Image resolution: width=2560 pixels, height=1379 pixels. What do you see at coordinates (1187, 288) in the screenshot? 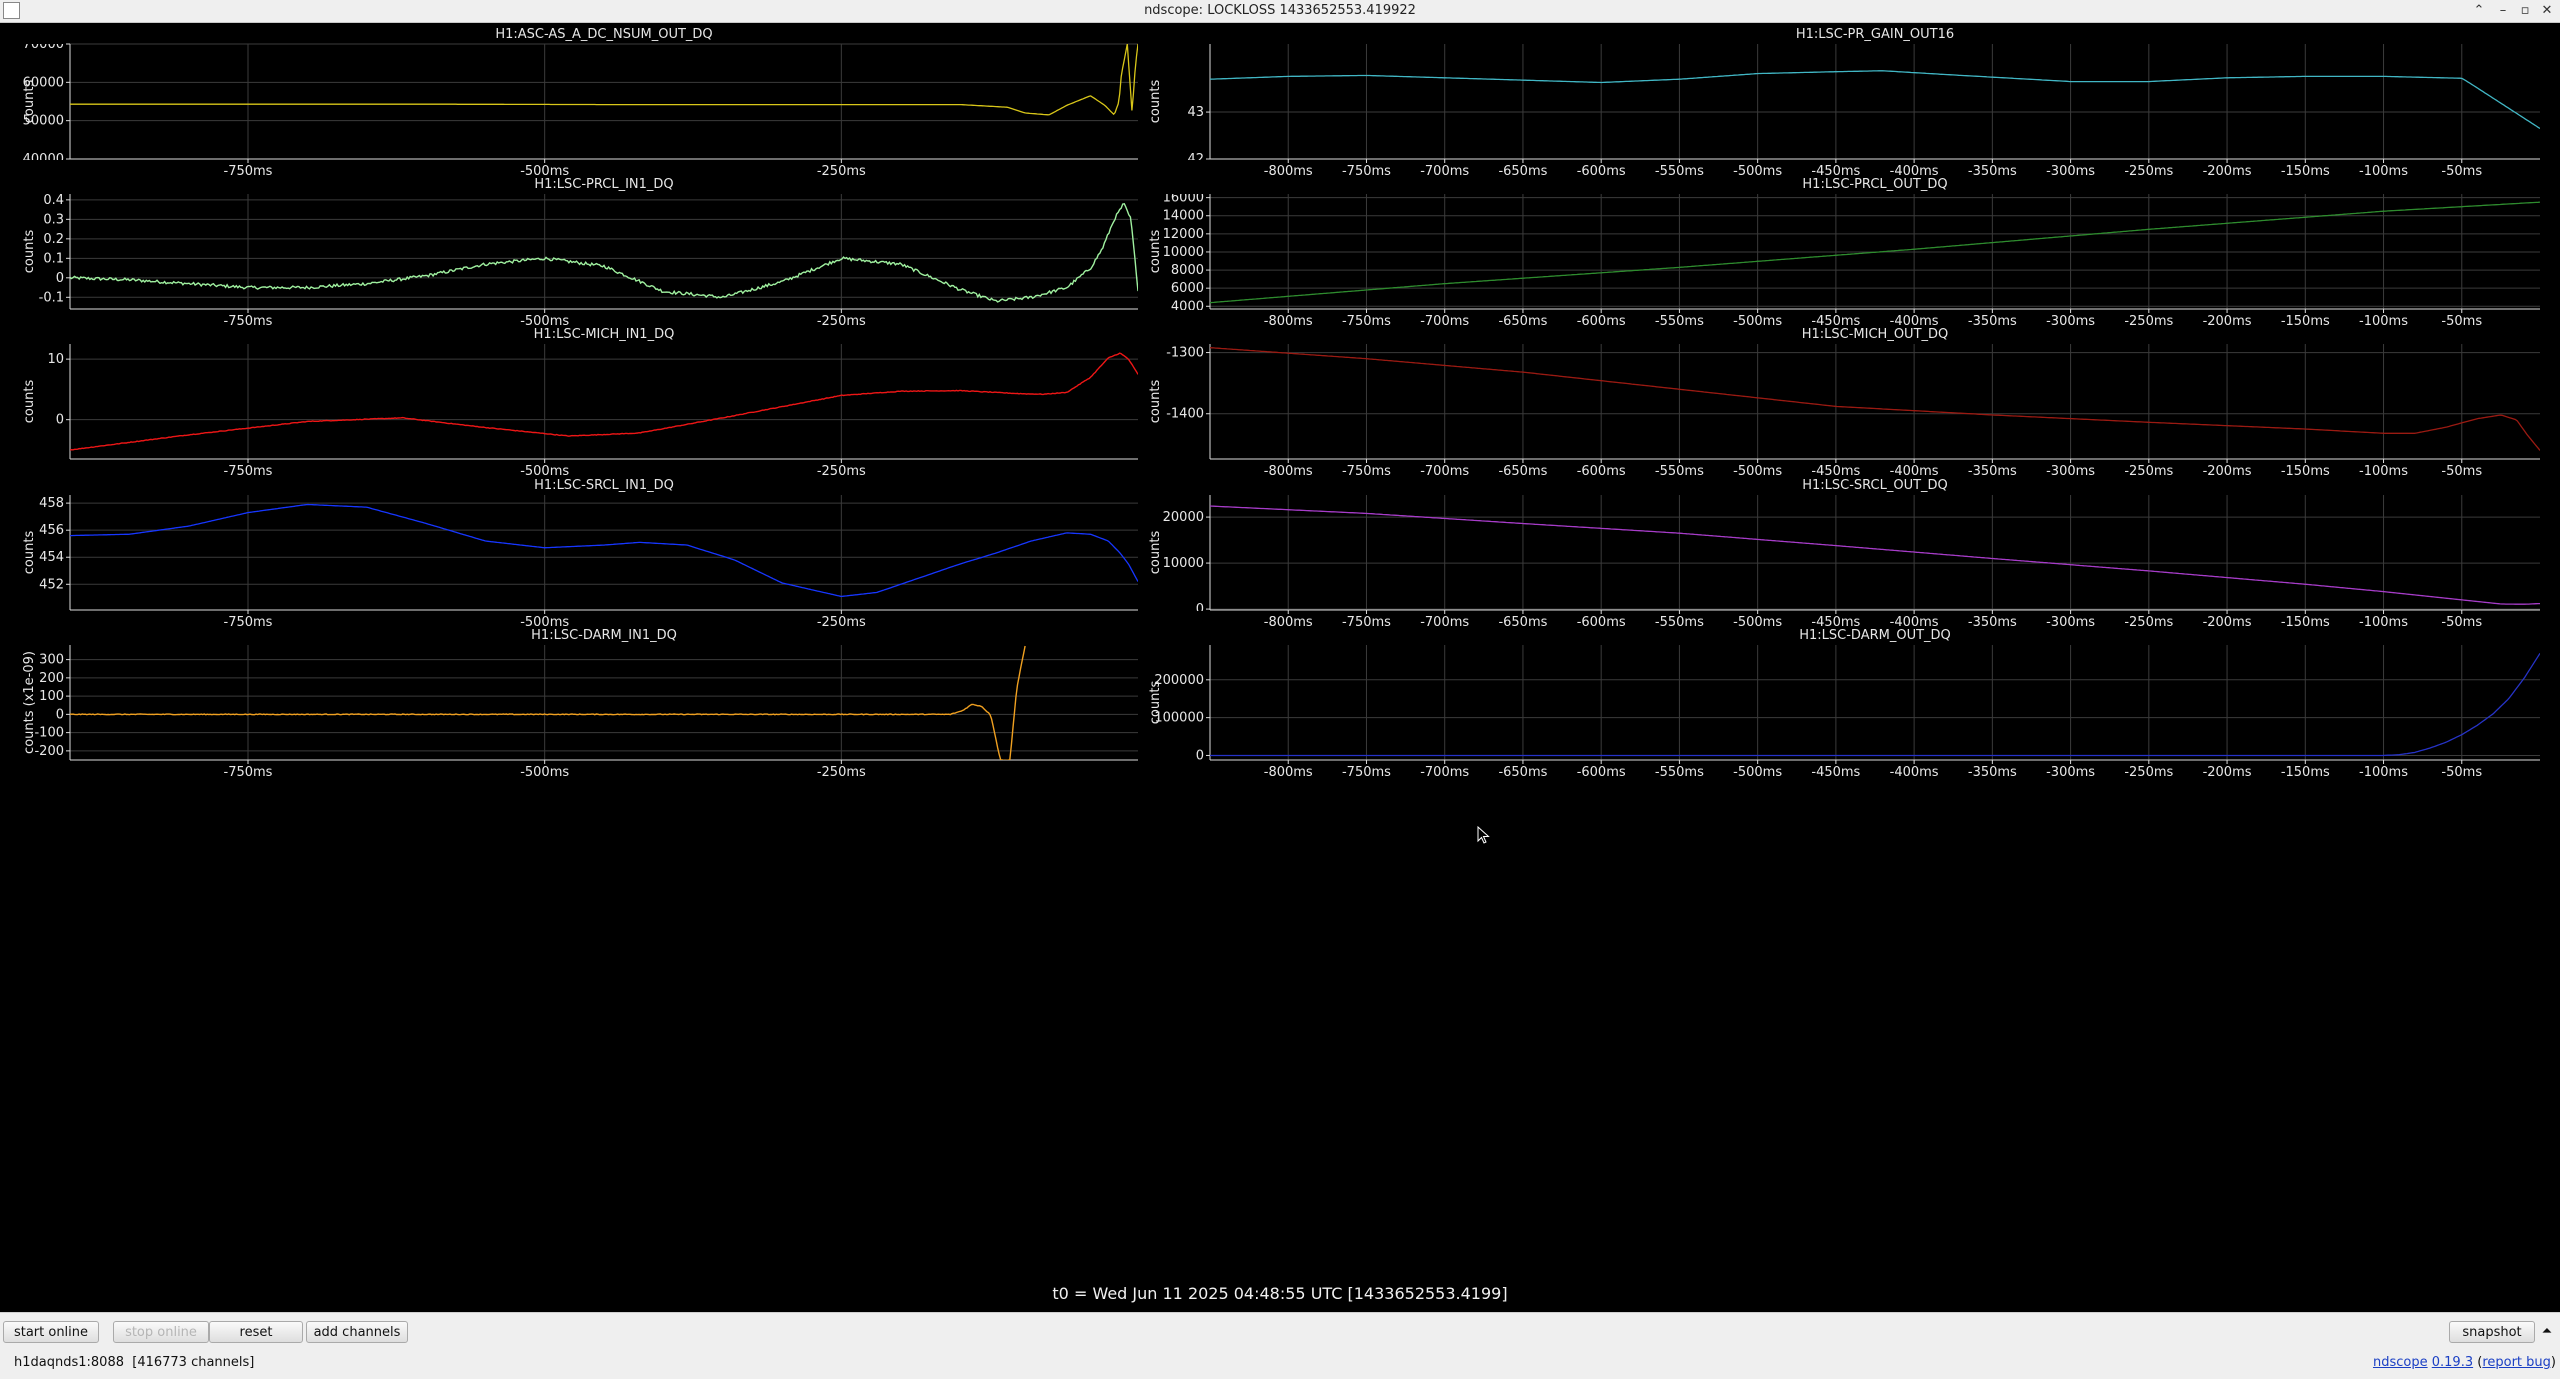
I see `y-tick-label: 6000` at bounding box center [1187, 288].